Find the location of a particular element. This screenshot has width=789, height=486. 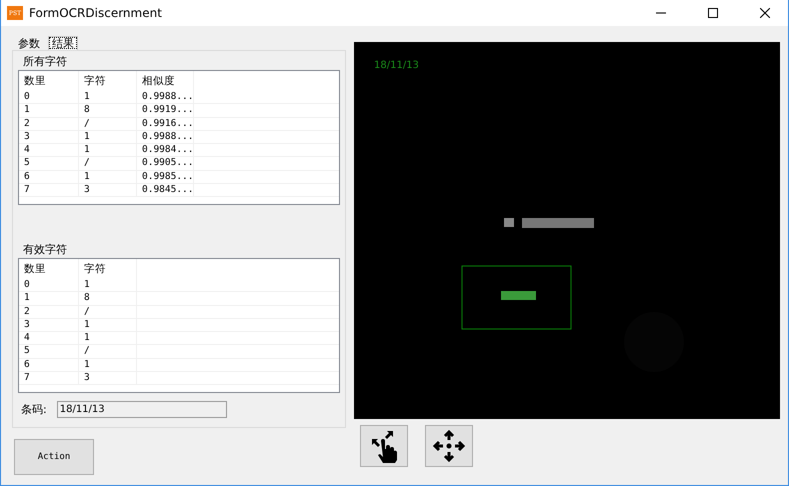

pan-button is located at coordinates (449, 446).